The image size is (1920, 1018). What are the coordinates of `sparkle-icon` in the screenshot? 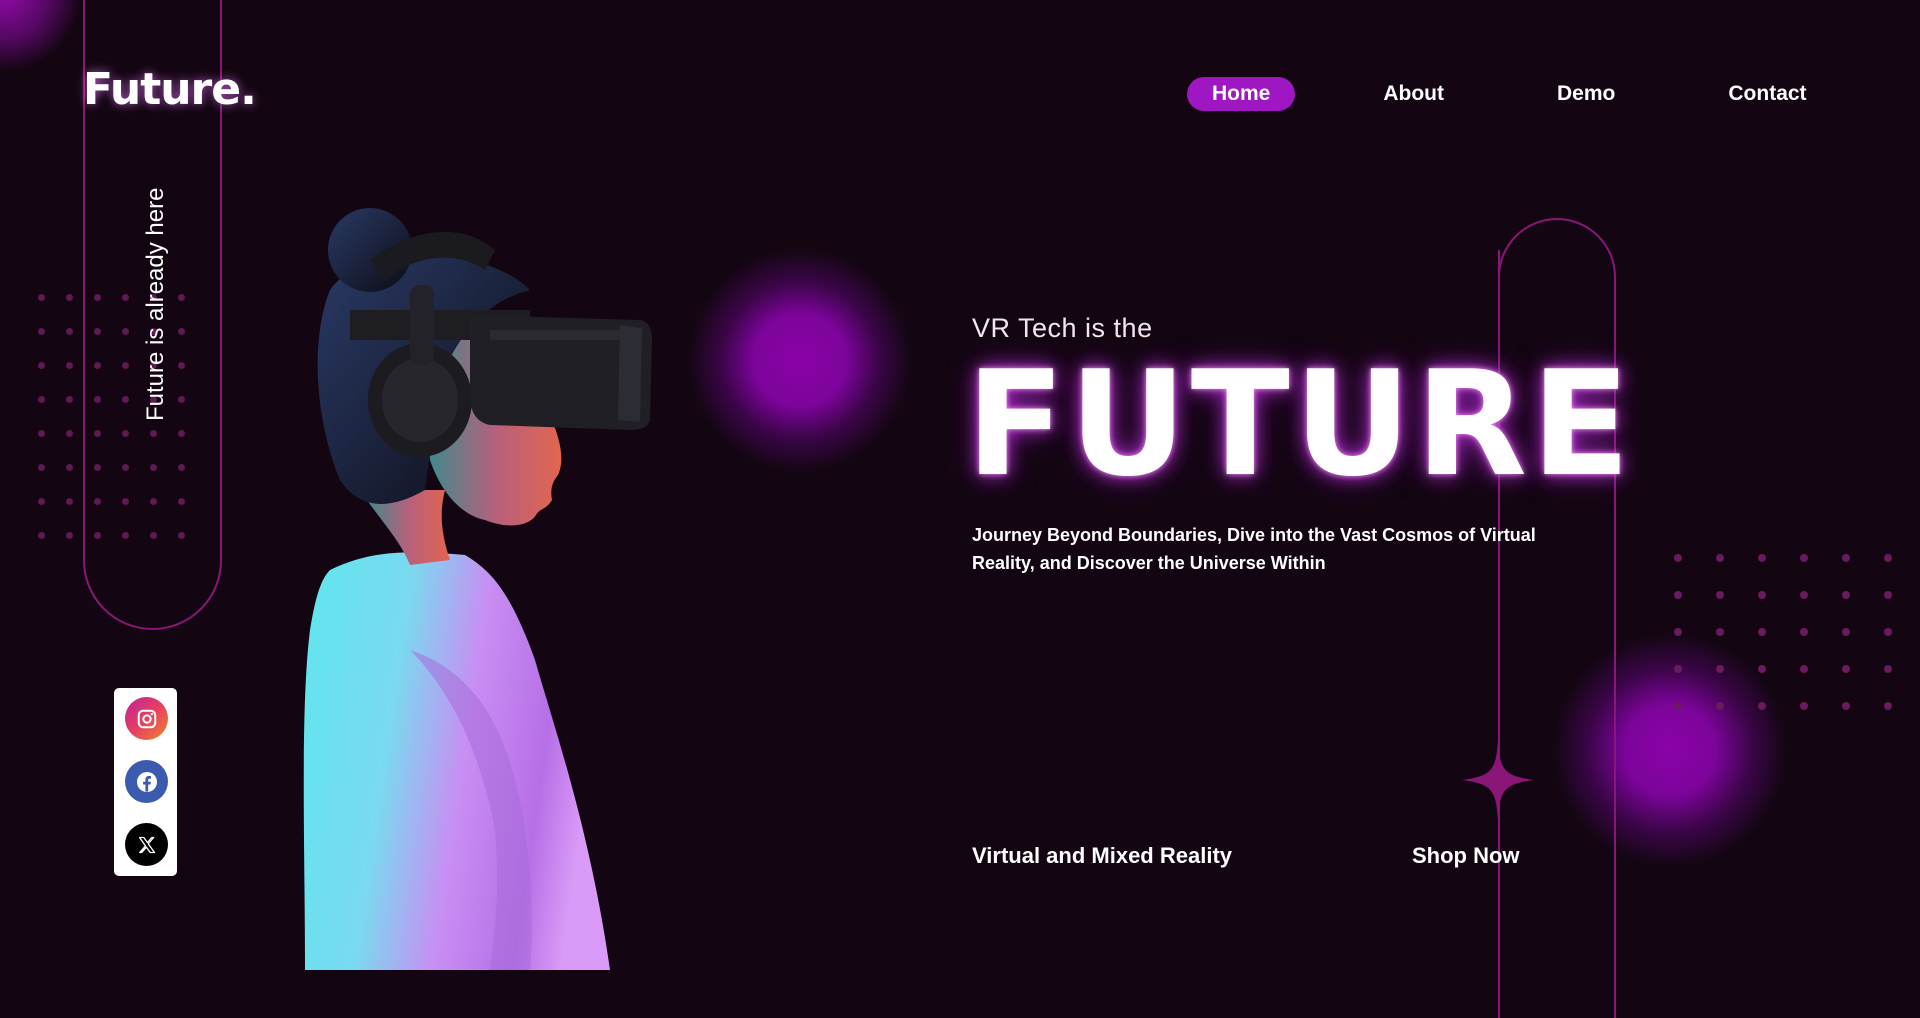 It's located at (1498, 780).